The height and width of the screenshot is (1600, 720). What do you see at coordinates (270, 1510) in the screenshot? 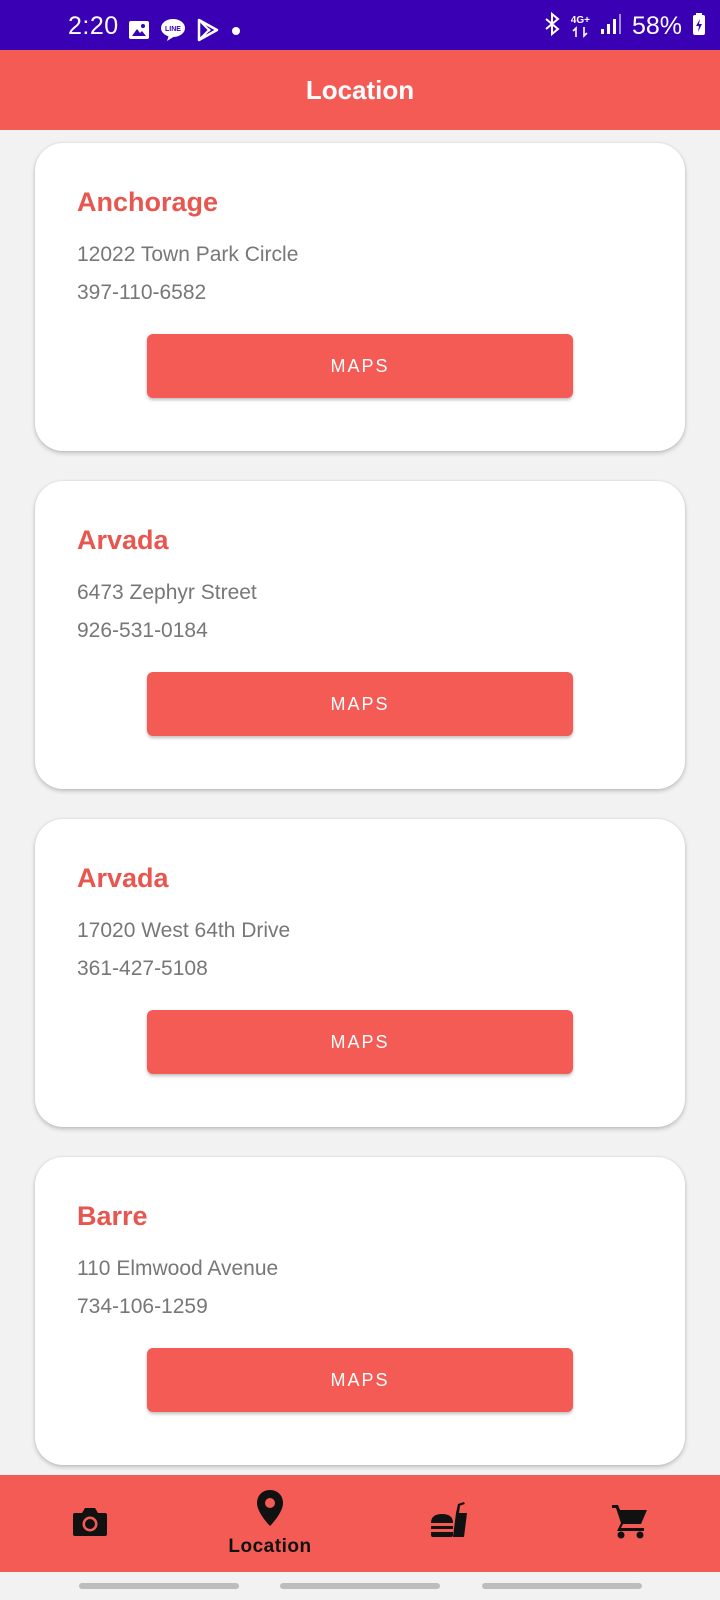
I see `location-pin-icon` at bounding box center [270, 1510].